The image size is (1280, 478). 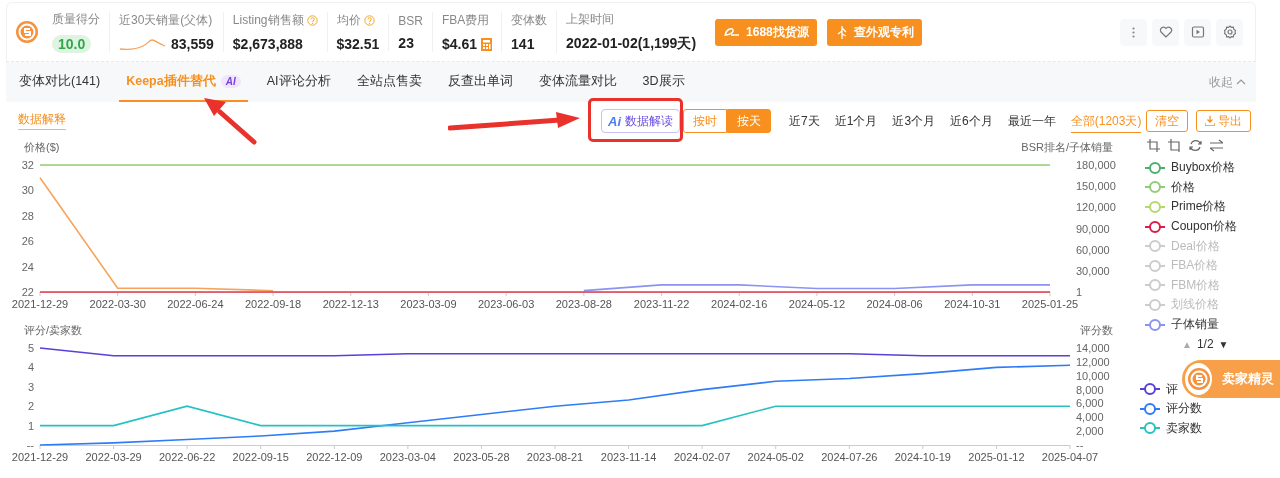 I want to click on swap-icon, so click(x=1216, y=145).